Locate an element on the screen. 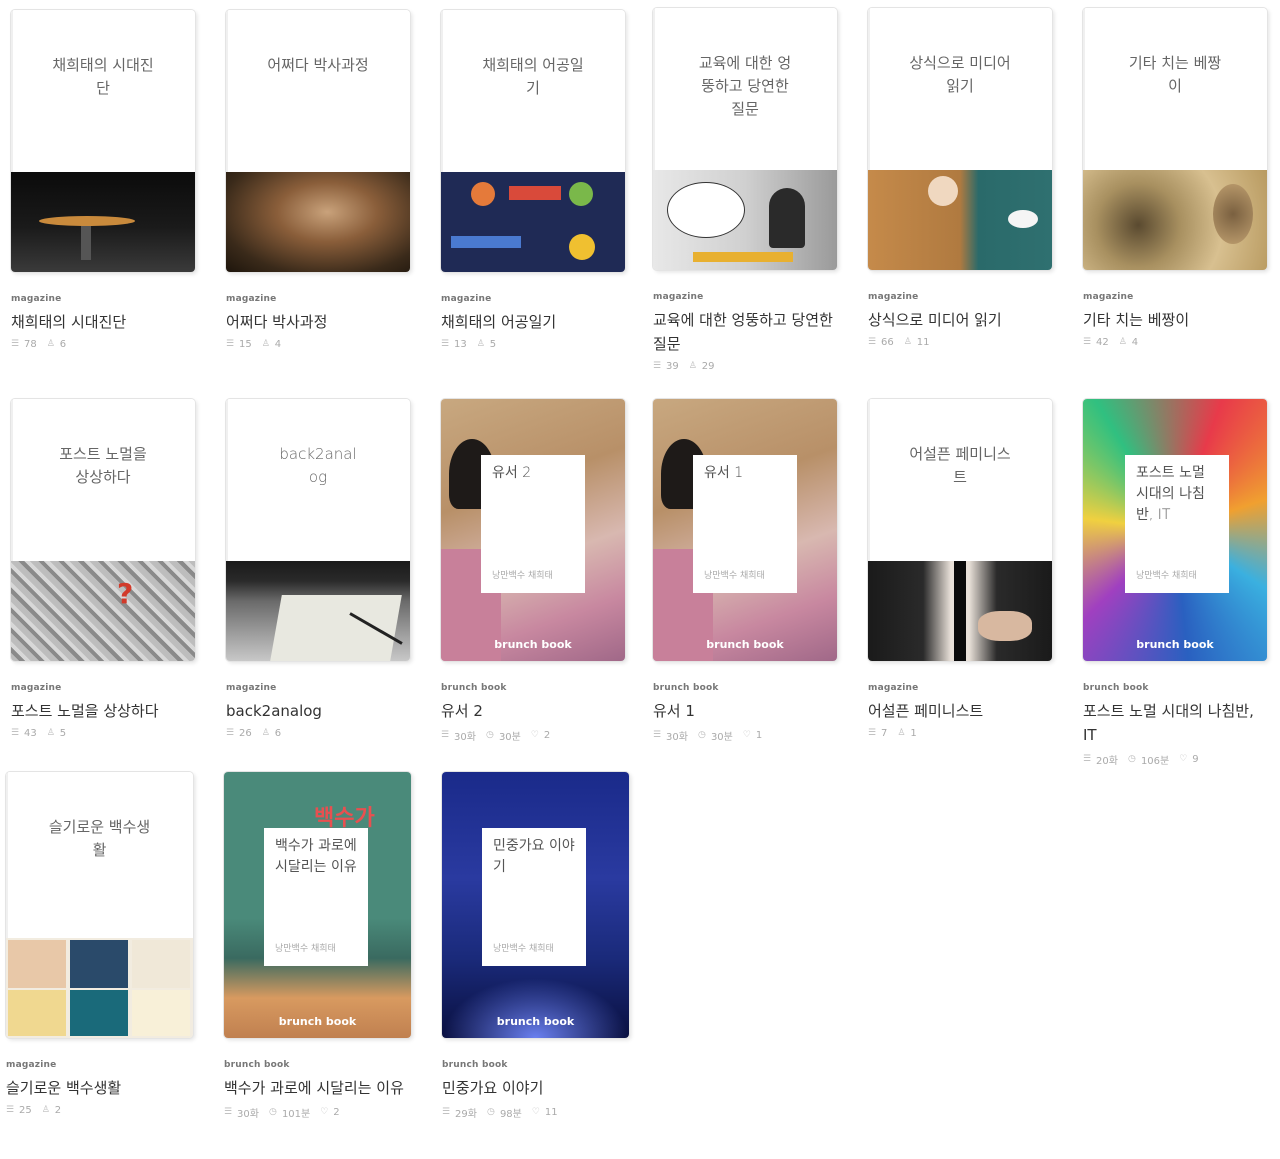 This screenshot has height=1159, width=1280. brunchbook-cover: 포스트 노멀 시대의 나침반, IT 낭만백수 채희태 brunch book is located at coordinates (1175, 530).